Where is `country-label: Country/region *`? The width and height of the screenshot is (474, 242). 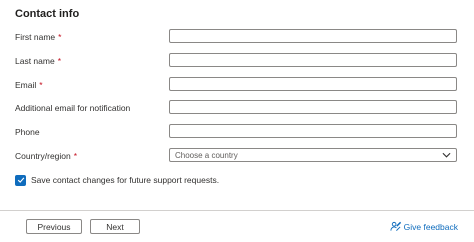 country-label: Country/region * is located at coordinates (46, 156).